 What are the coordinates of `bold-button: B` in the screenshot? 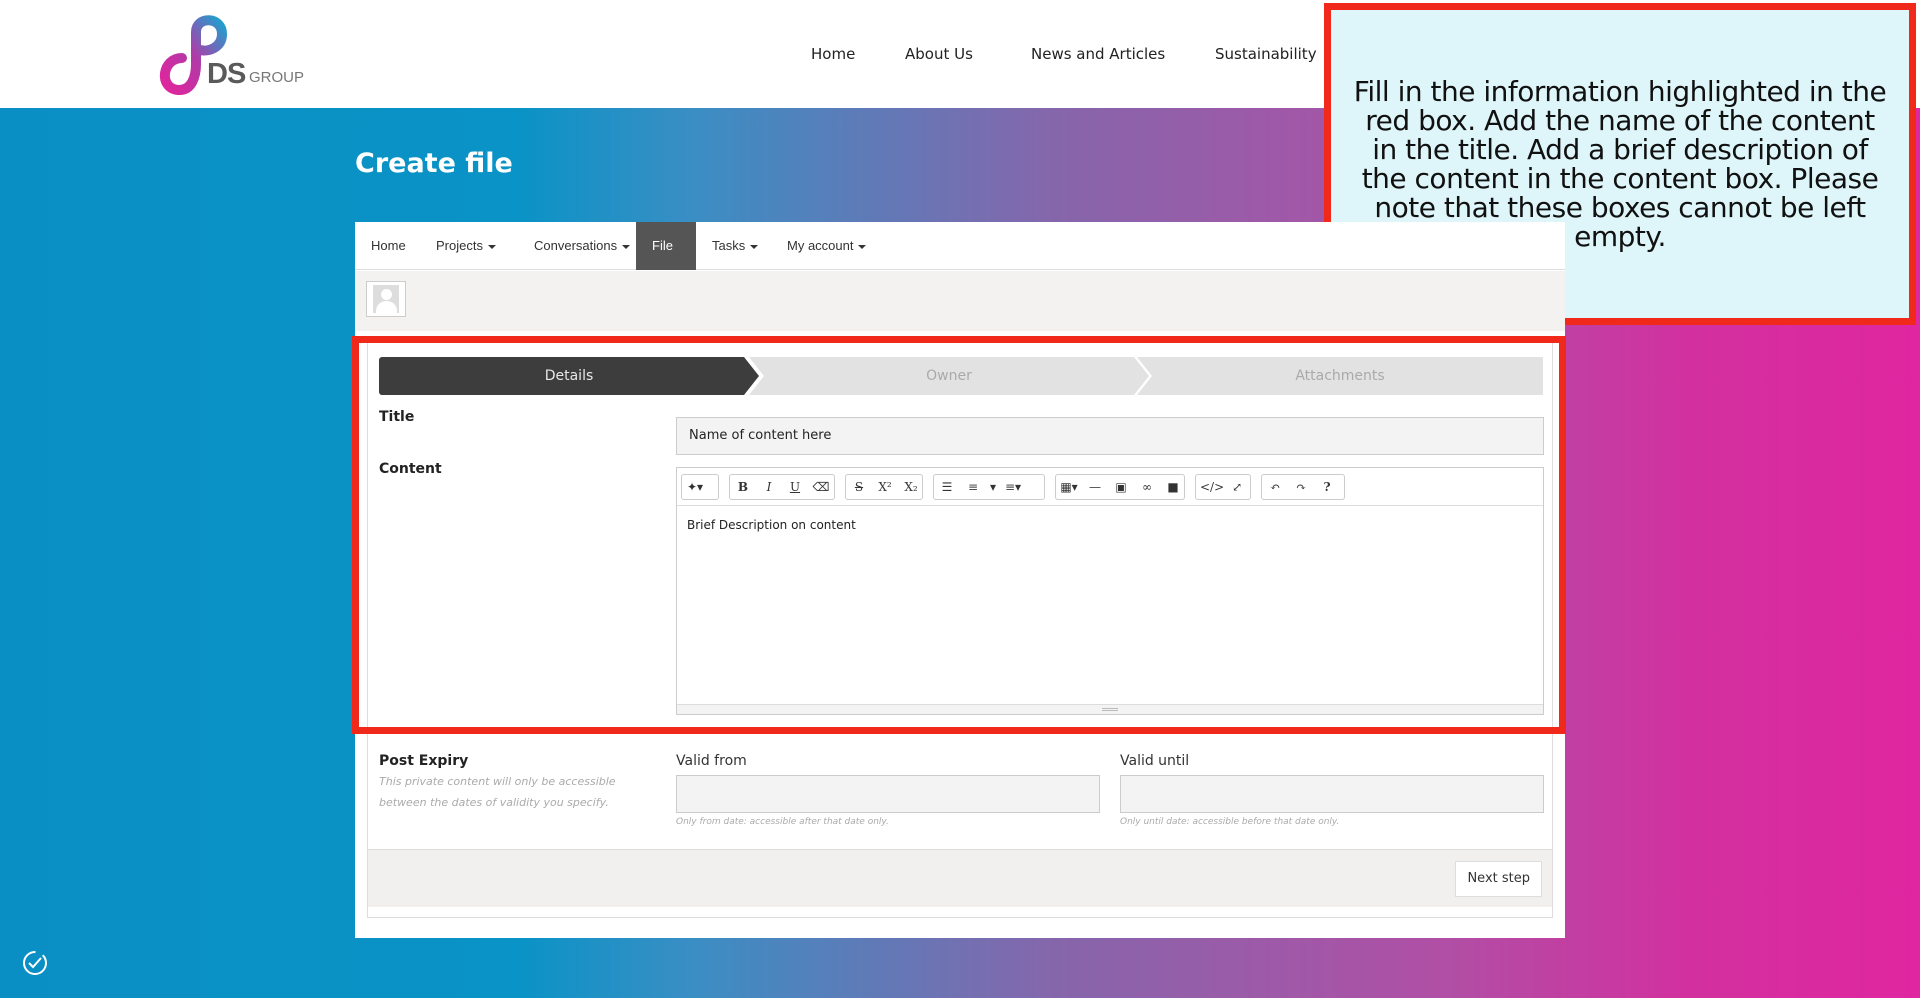 It's located at (743, 487).